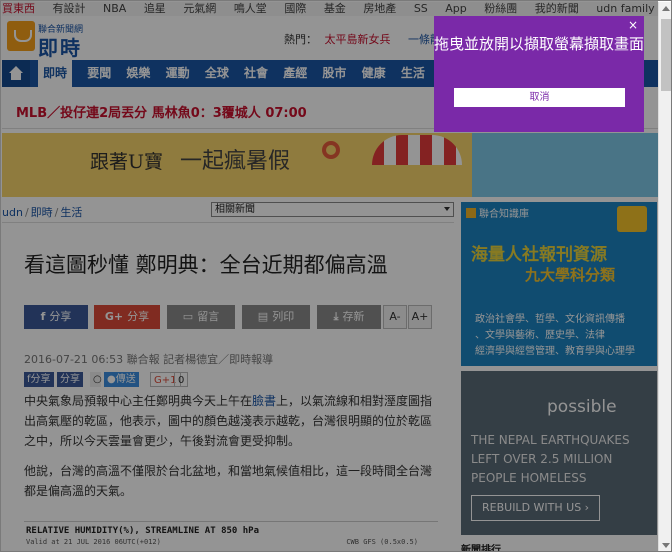 The height and width of the screenshot is (552, 672). What do you see at coordinates (539, 97) in the screenshot?
I see `cancel-button: 取消` at bounding box center [539, 97].